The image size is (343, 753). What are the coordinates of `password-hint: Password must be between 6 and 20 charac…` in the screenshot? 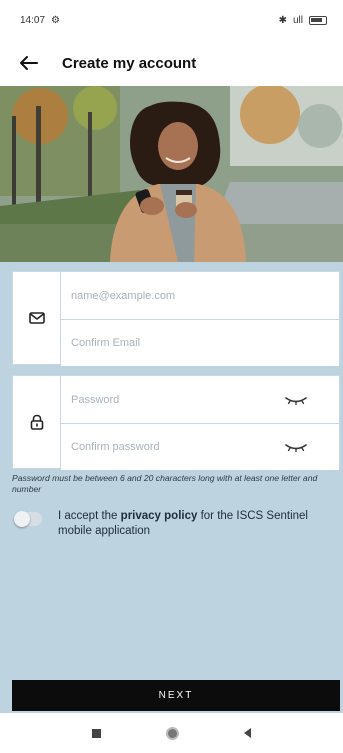 It's located at (165, 483).